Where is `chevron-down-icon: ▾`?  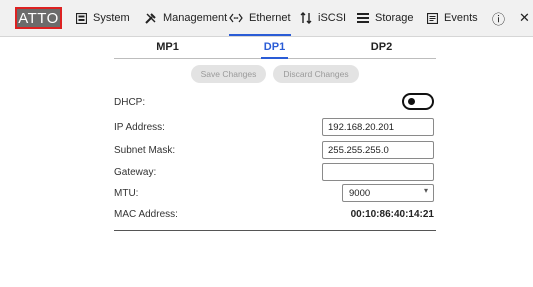 chevron-down-icon: ▾ is located at coordinates (425, 190).